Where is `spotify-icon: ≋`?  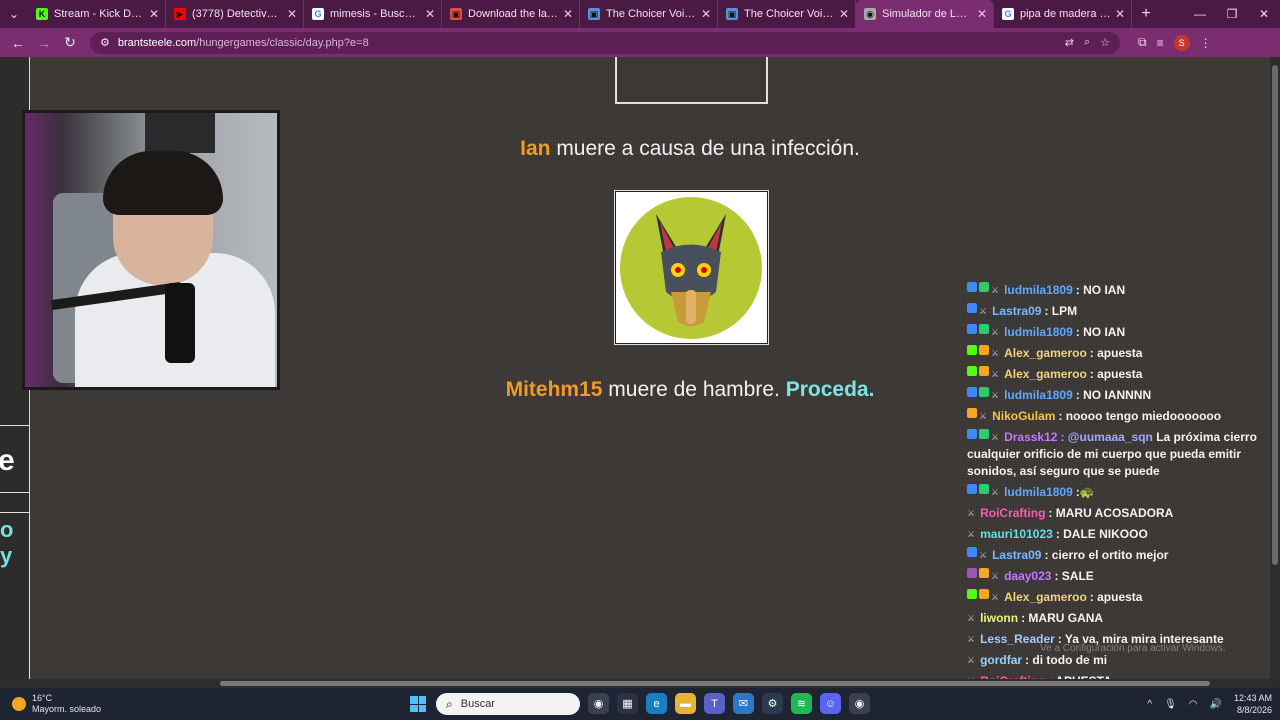
spotify-icon: ≋ is located at coordinates (801, 703).